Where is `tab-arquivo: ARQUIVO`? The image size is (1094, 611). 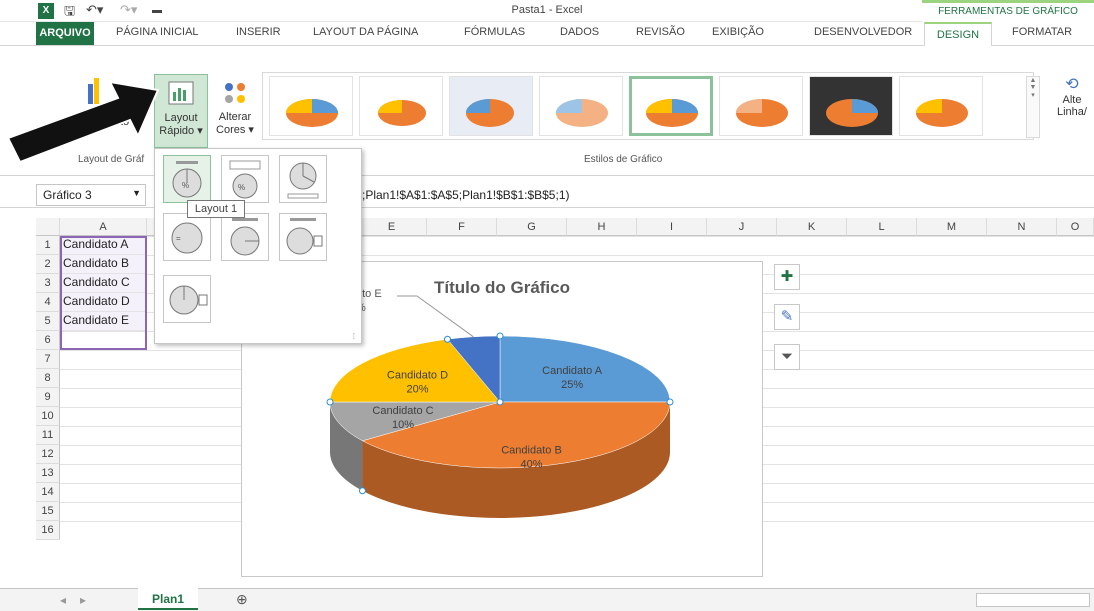 tab-arquivo: ARQUIVO is located at coordinates (65, 33).